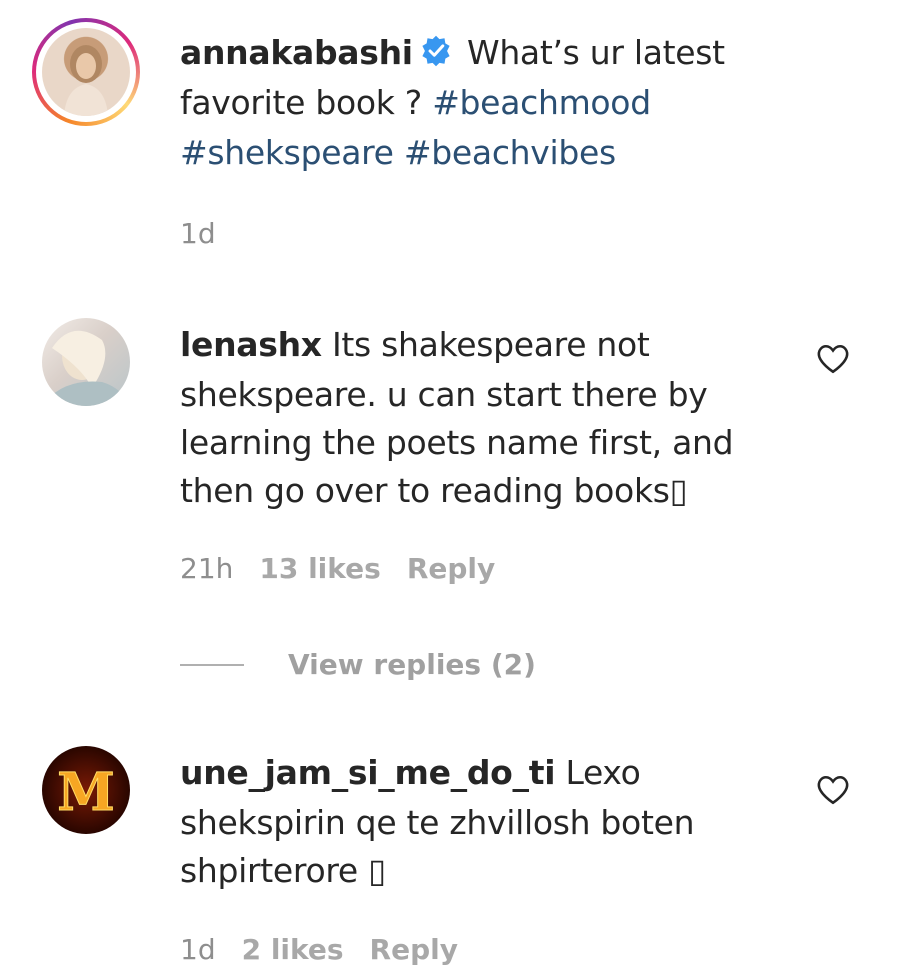  I want to click on hashtag-beachmood: #beachmood, so click(541, 102).